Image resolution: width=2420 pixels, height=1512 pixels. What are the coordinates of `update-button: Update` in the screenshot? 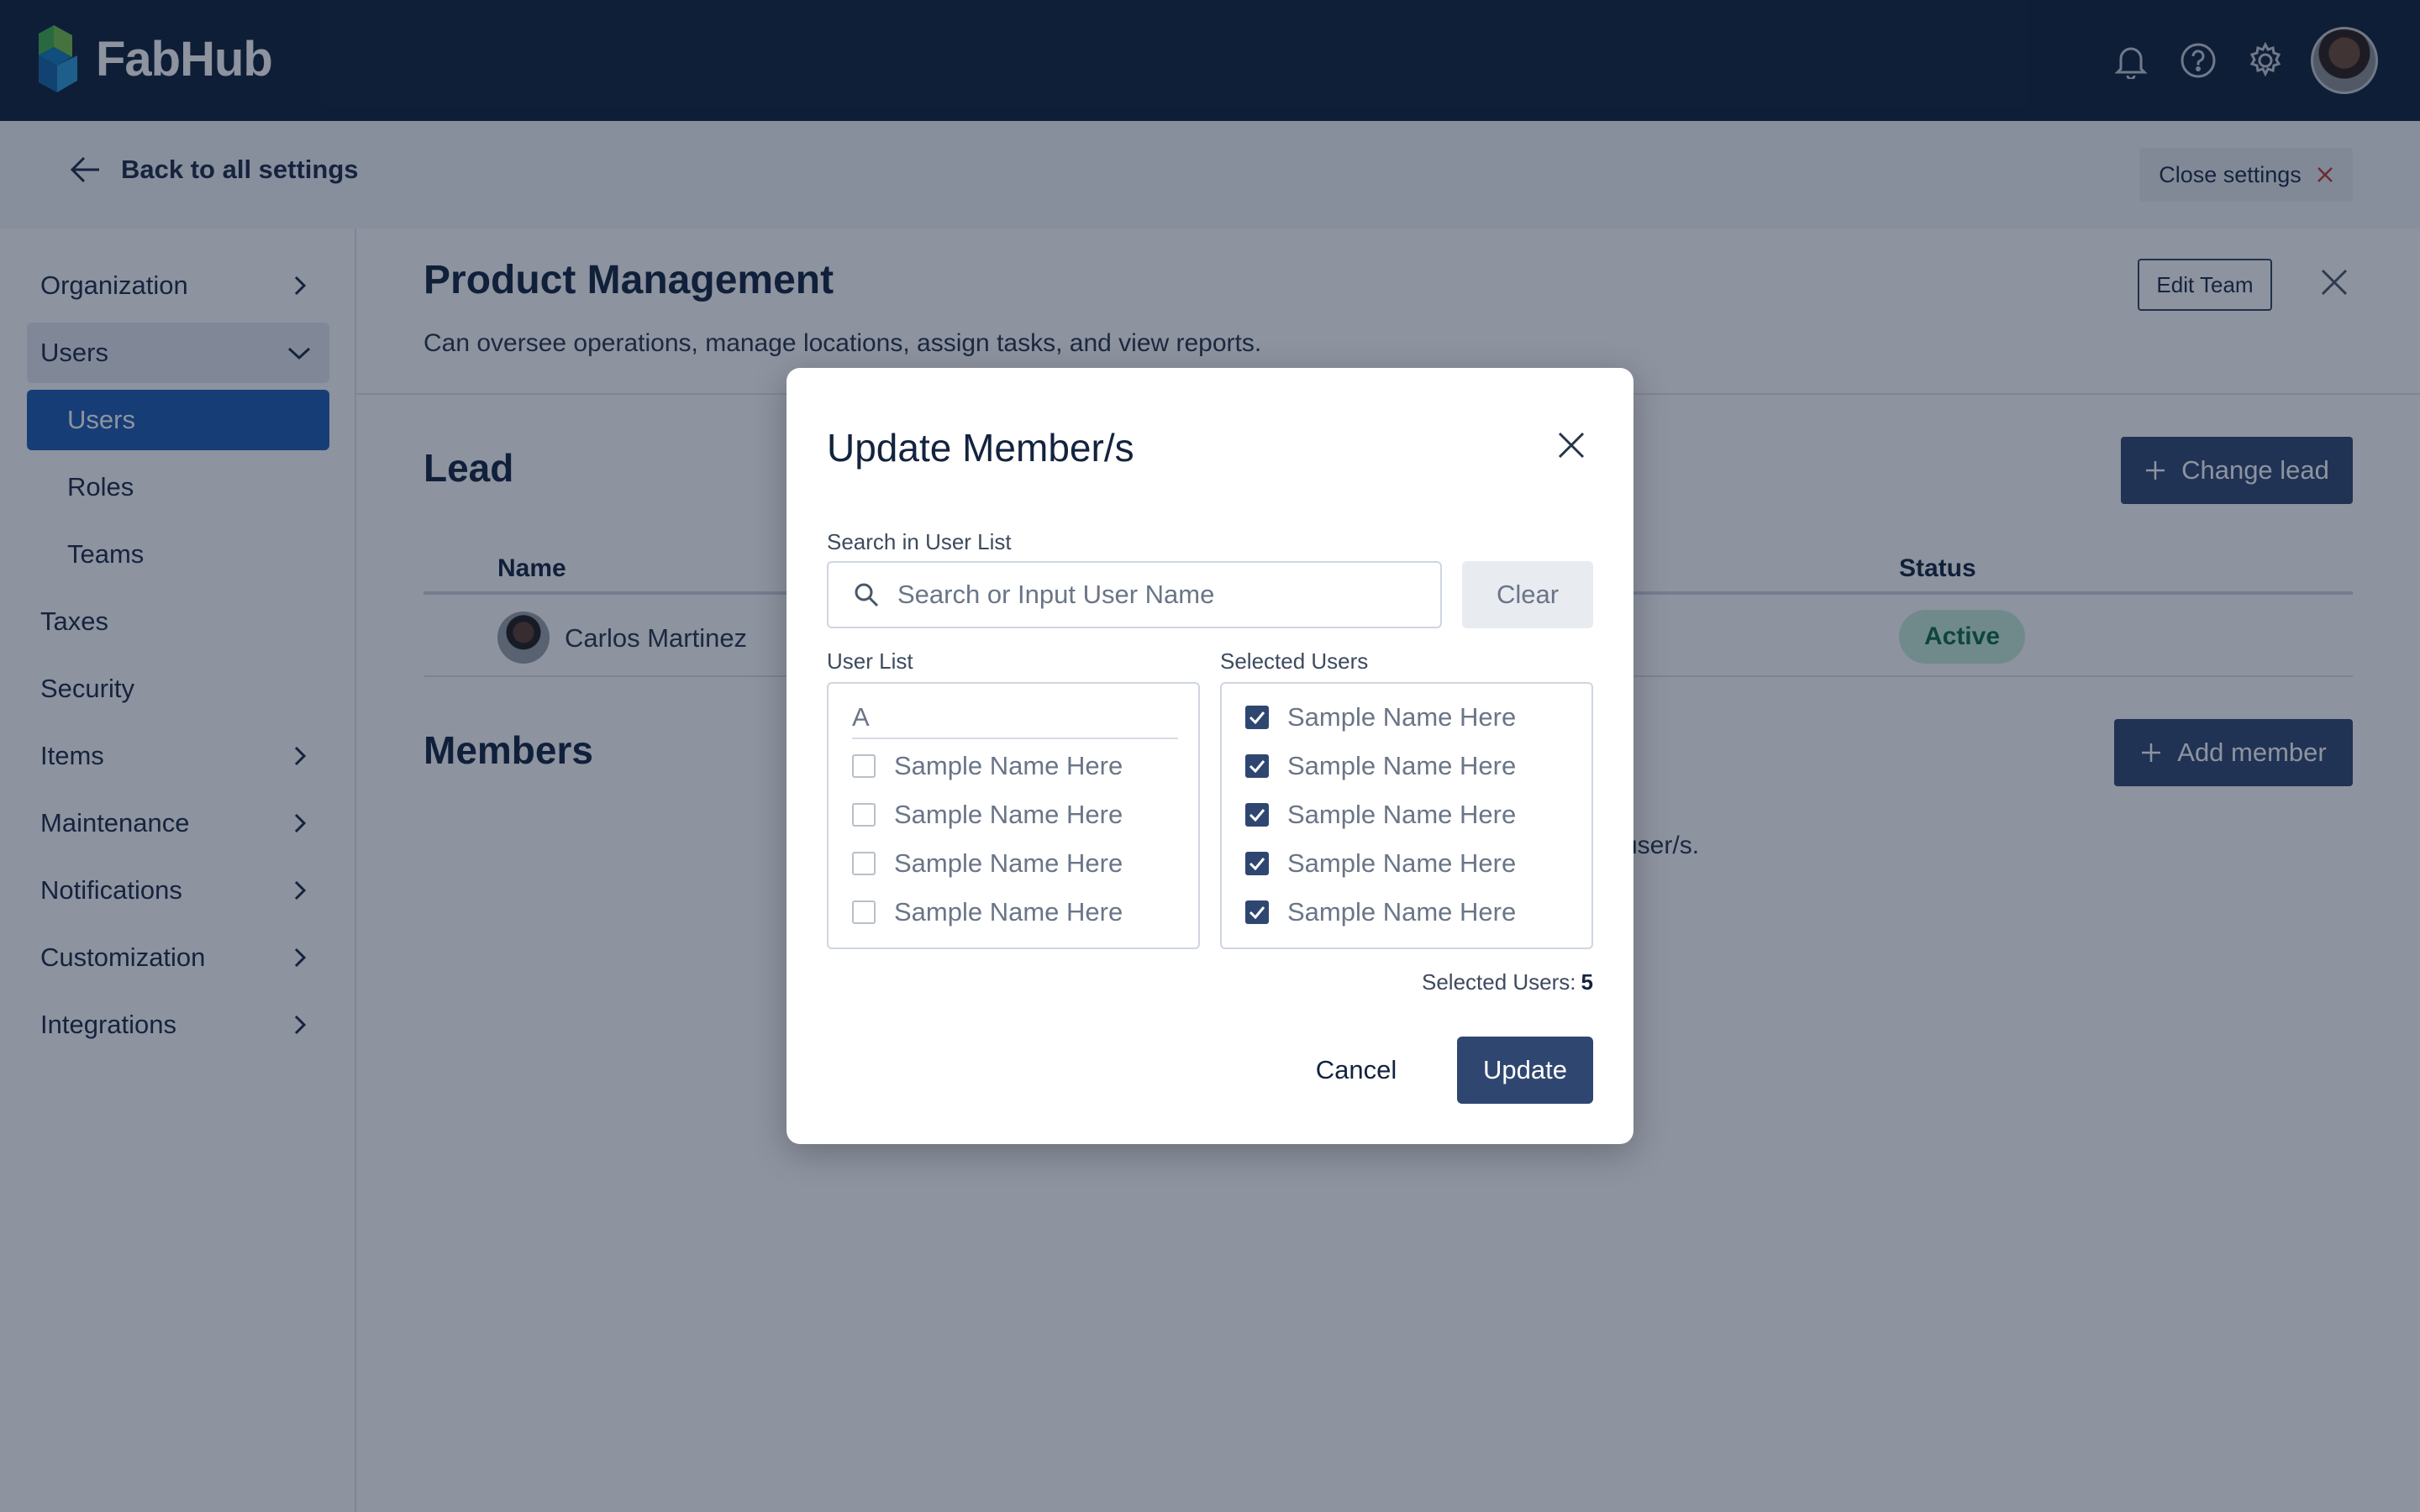 It's located at (1525, 1070).